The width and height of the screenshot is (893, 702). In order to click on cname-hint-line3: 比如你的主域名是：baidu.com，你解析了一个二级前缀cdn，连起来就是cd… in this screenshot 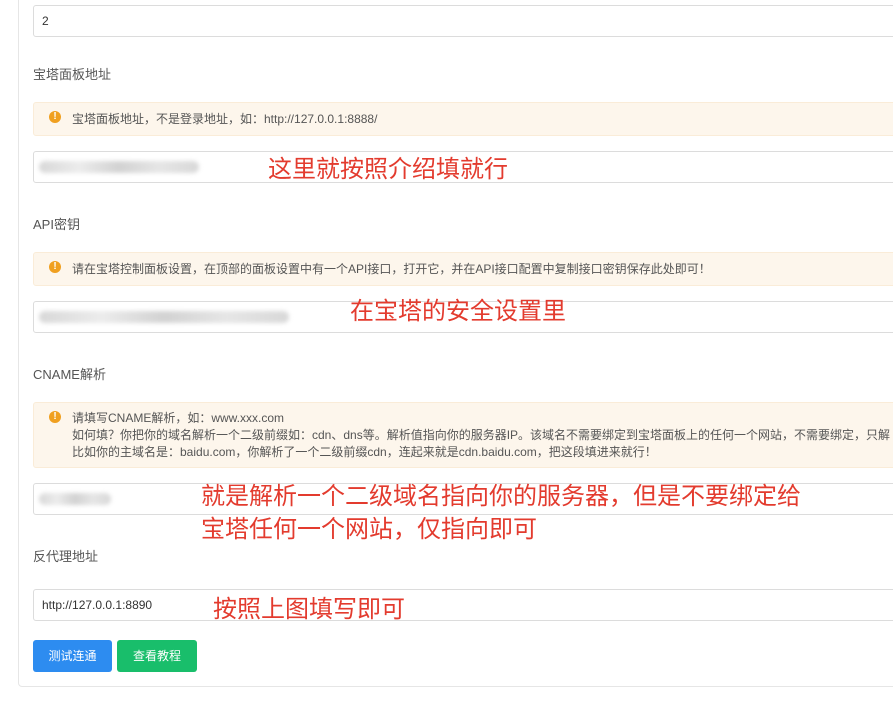, I will do `click(364, 452)`.